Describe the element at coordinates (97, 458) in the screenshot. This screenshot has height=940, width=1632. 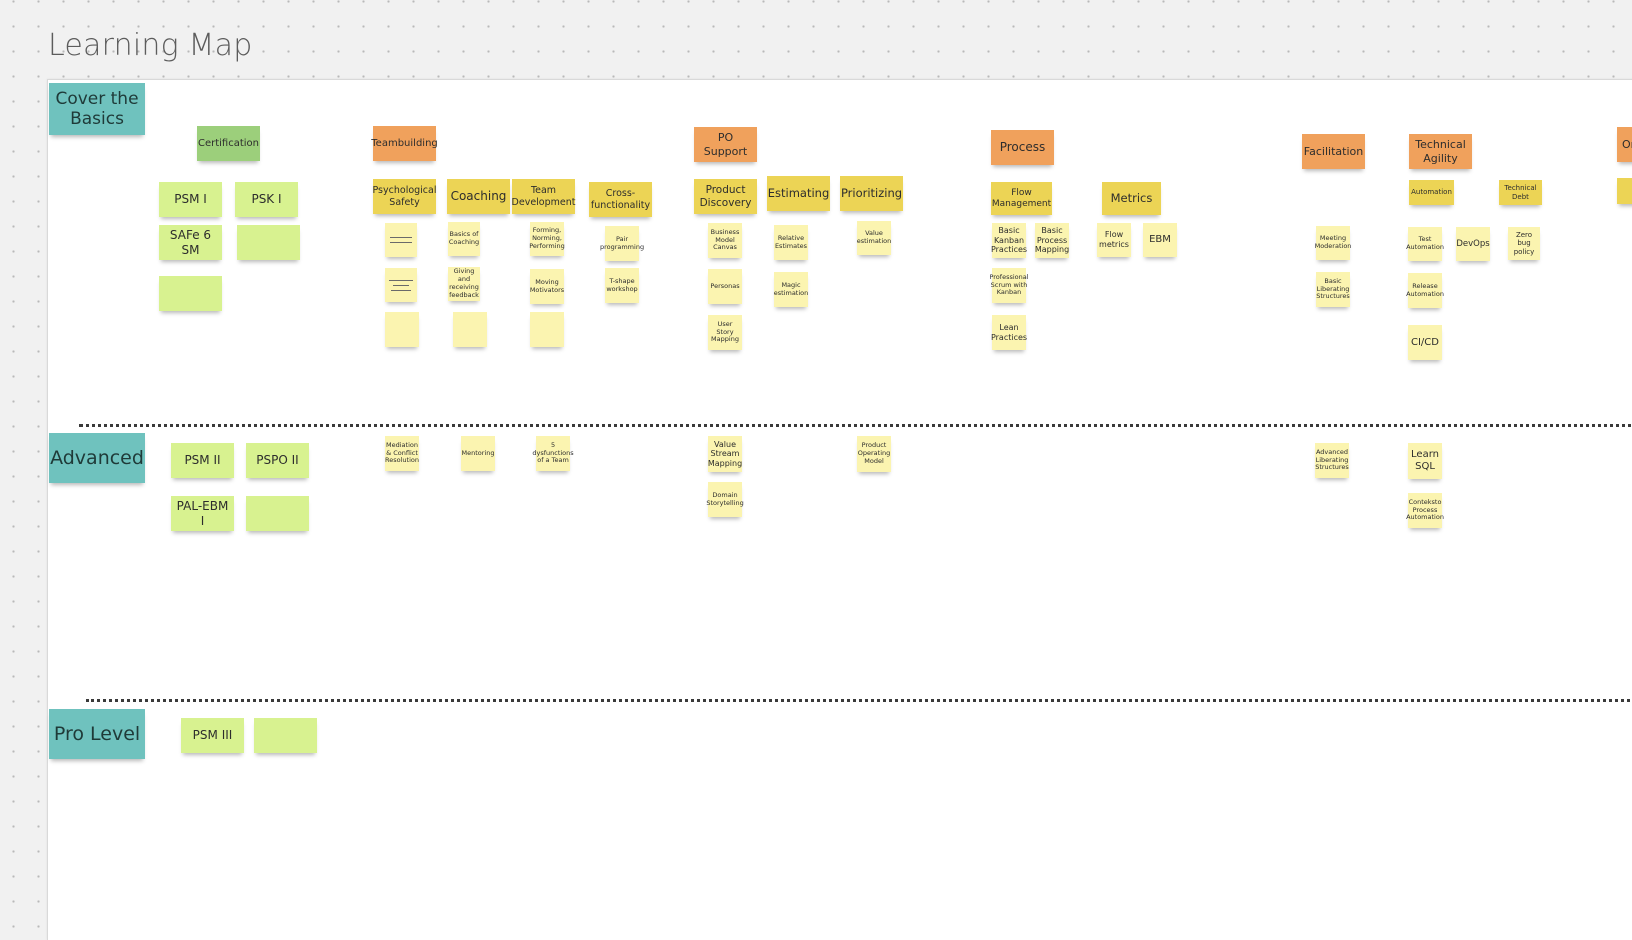
I see `lane-label-advanced: Advanced` at that location.